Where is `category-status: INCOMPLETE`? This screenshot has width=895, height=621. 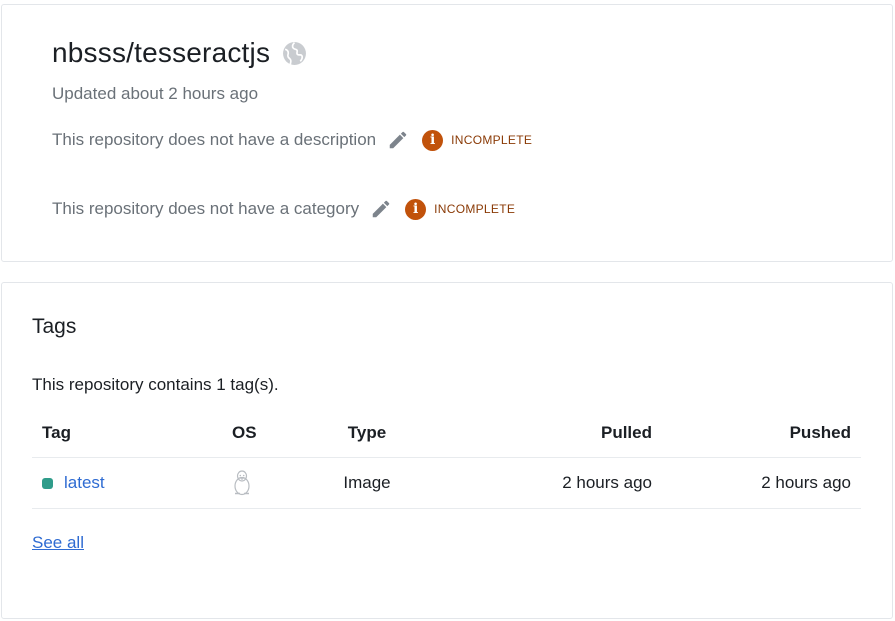 category-status: INCOMPLETE is located at coordinates (475, 209).